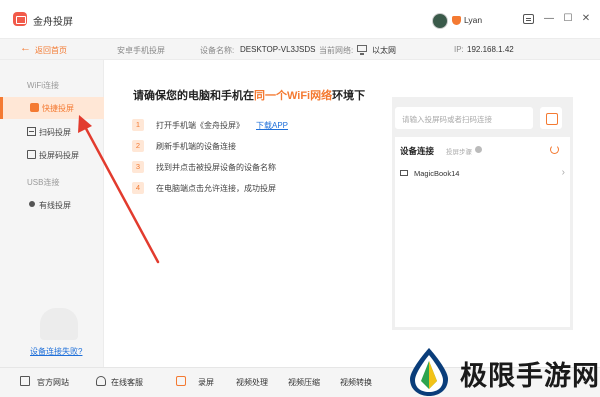  I want to click on service-link: 在线客服, so click(127, 382).